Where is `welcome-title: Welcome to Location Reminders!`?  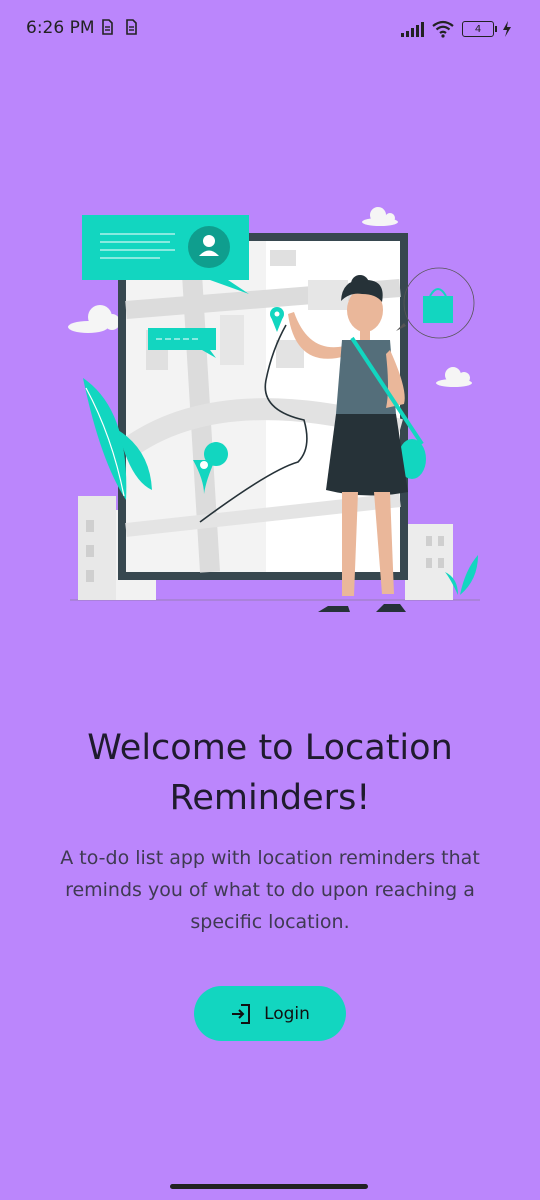 welcome-title: Welcome to Location Reminders! is located at coordinates (270, 773).